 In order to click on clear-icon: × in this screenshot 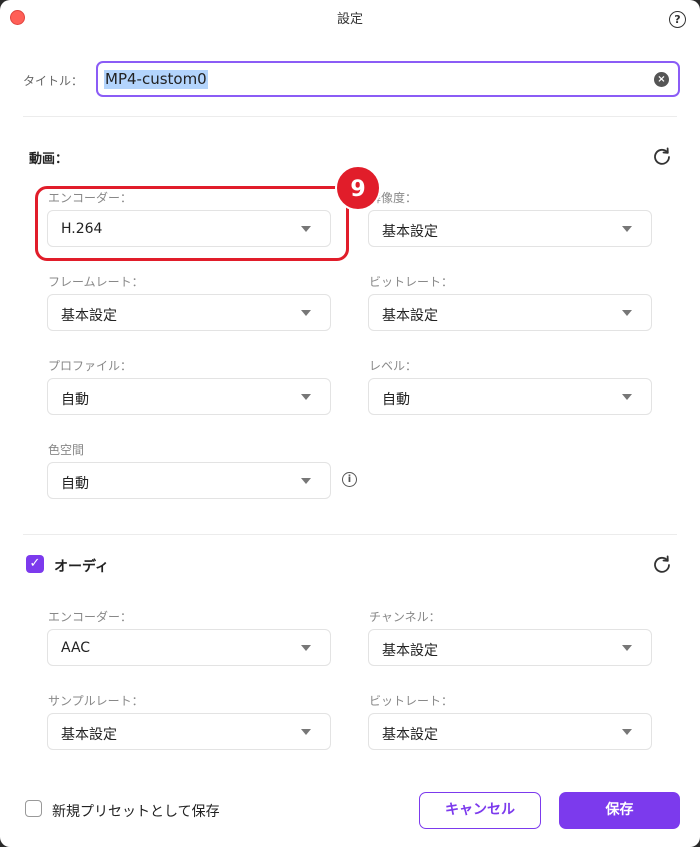, I will do `click(661, 79)`.